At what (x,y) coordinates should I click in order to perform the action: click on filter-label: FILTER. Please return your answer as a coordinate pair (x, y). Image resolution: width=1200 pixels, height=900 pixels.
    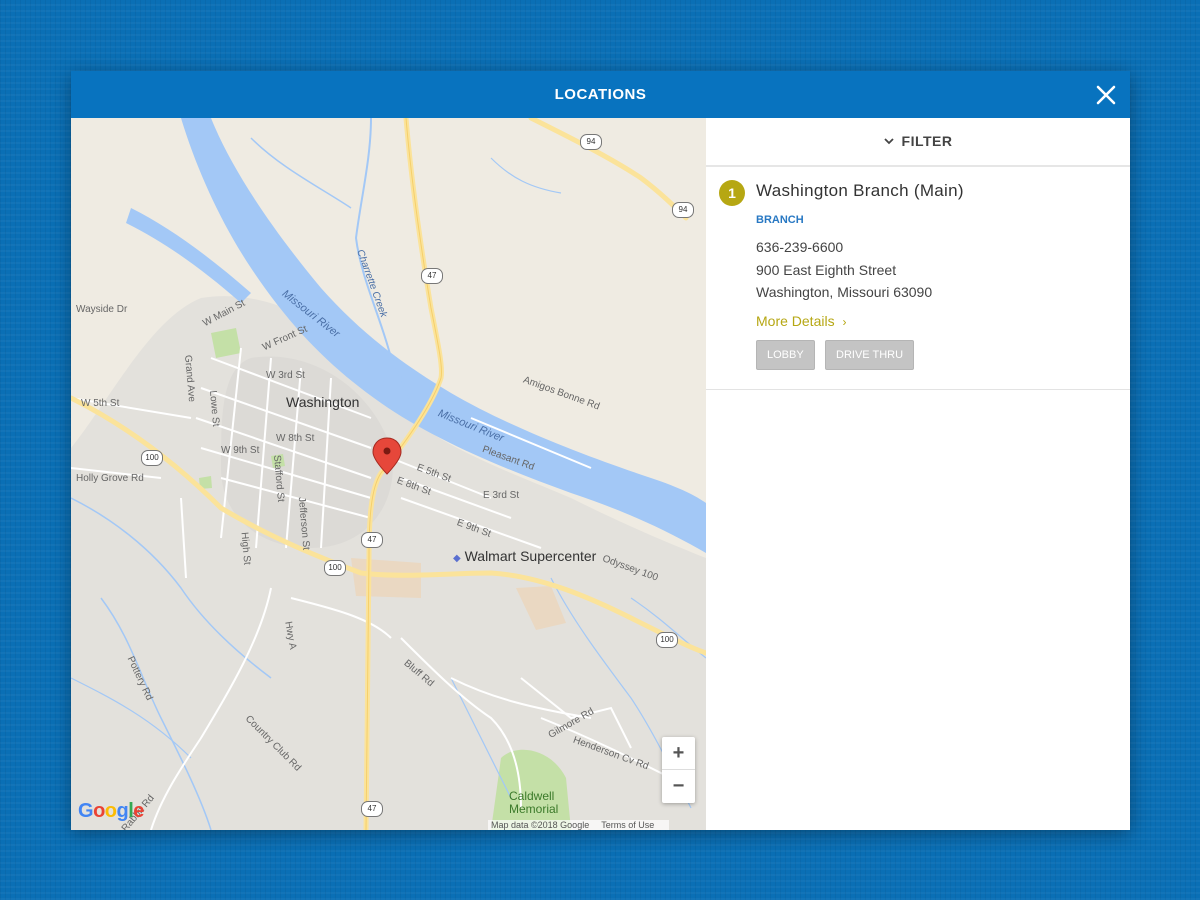
    Looking at the image, I should click on (927, 141).